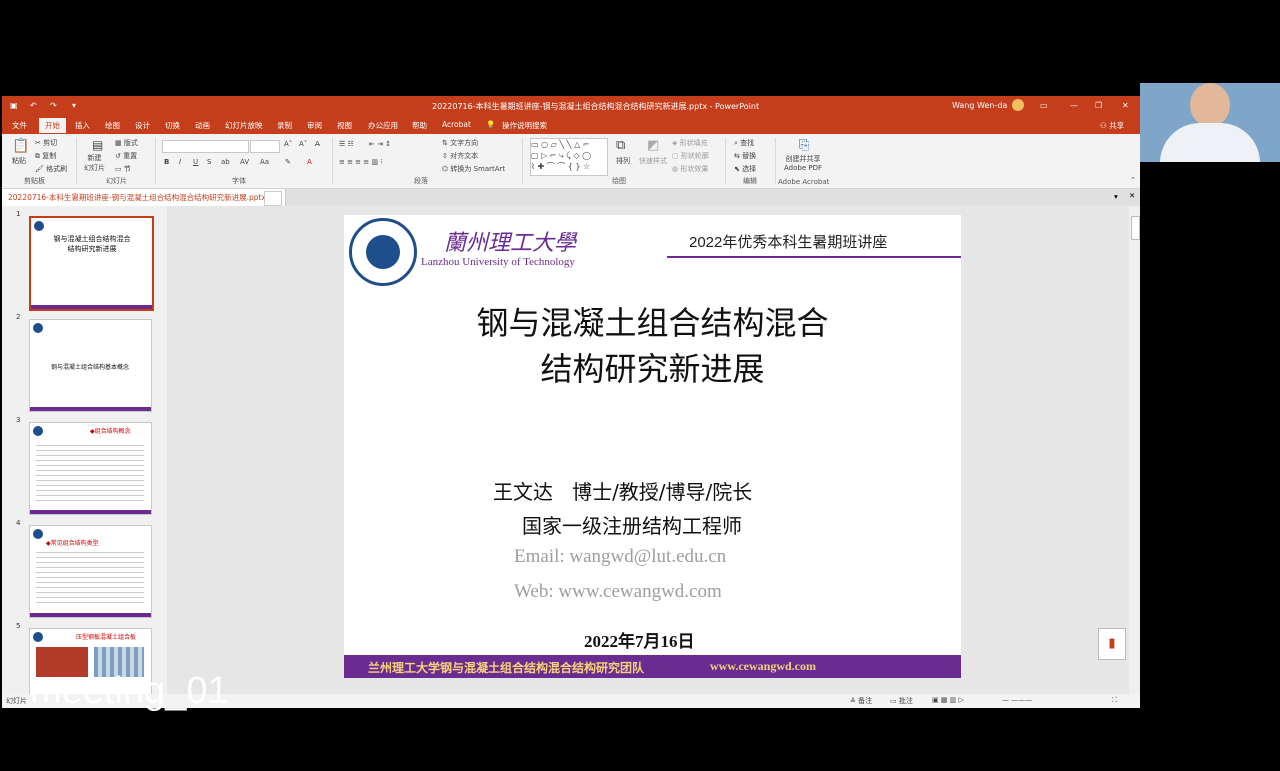 The image size is (1280, 771). Describe the element at coordinates (346, 144) in the screenshot. I see `bullets-icon: ☰ ☷` at that location.